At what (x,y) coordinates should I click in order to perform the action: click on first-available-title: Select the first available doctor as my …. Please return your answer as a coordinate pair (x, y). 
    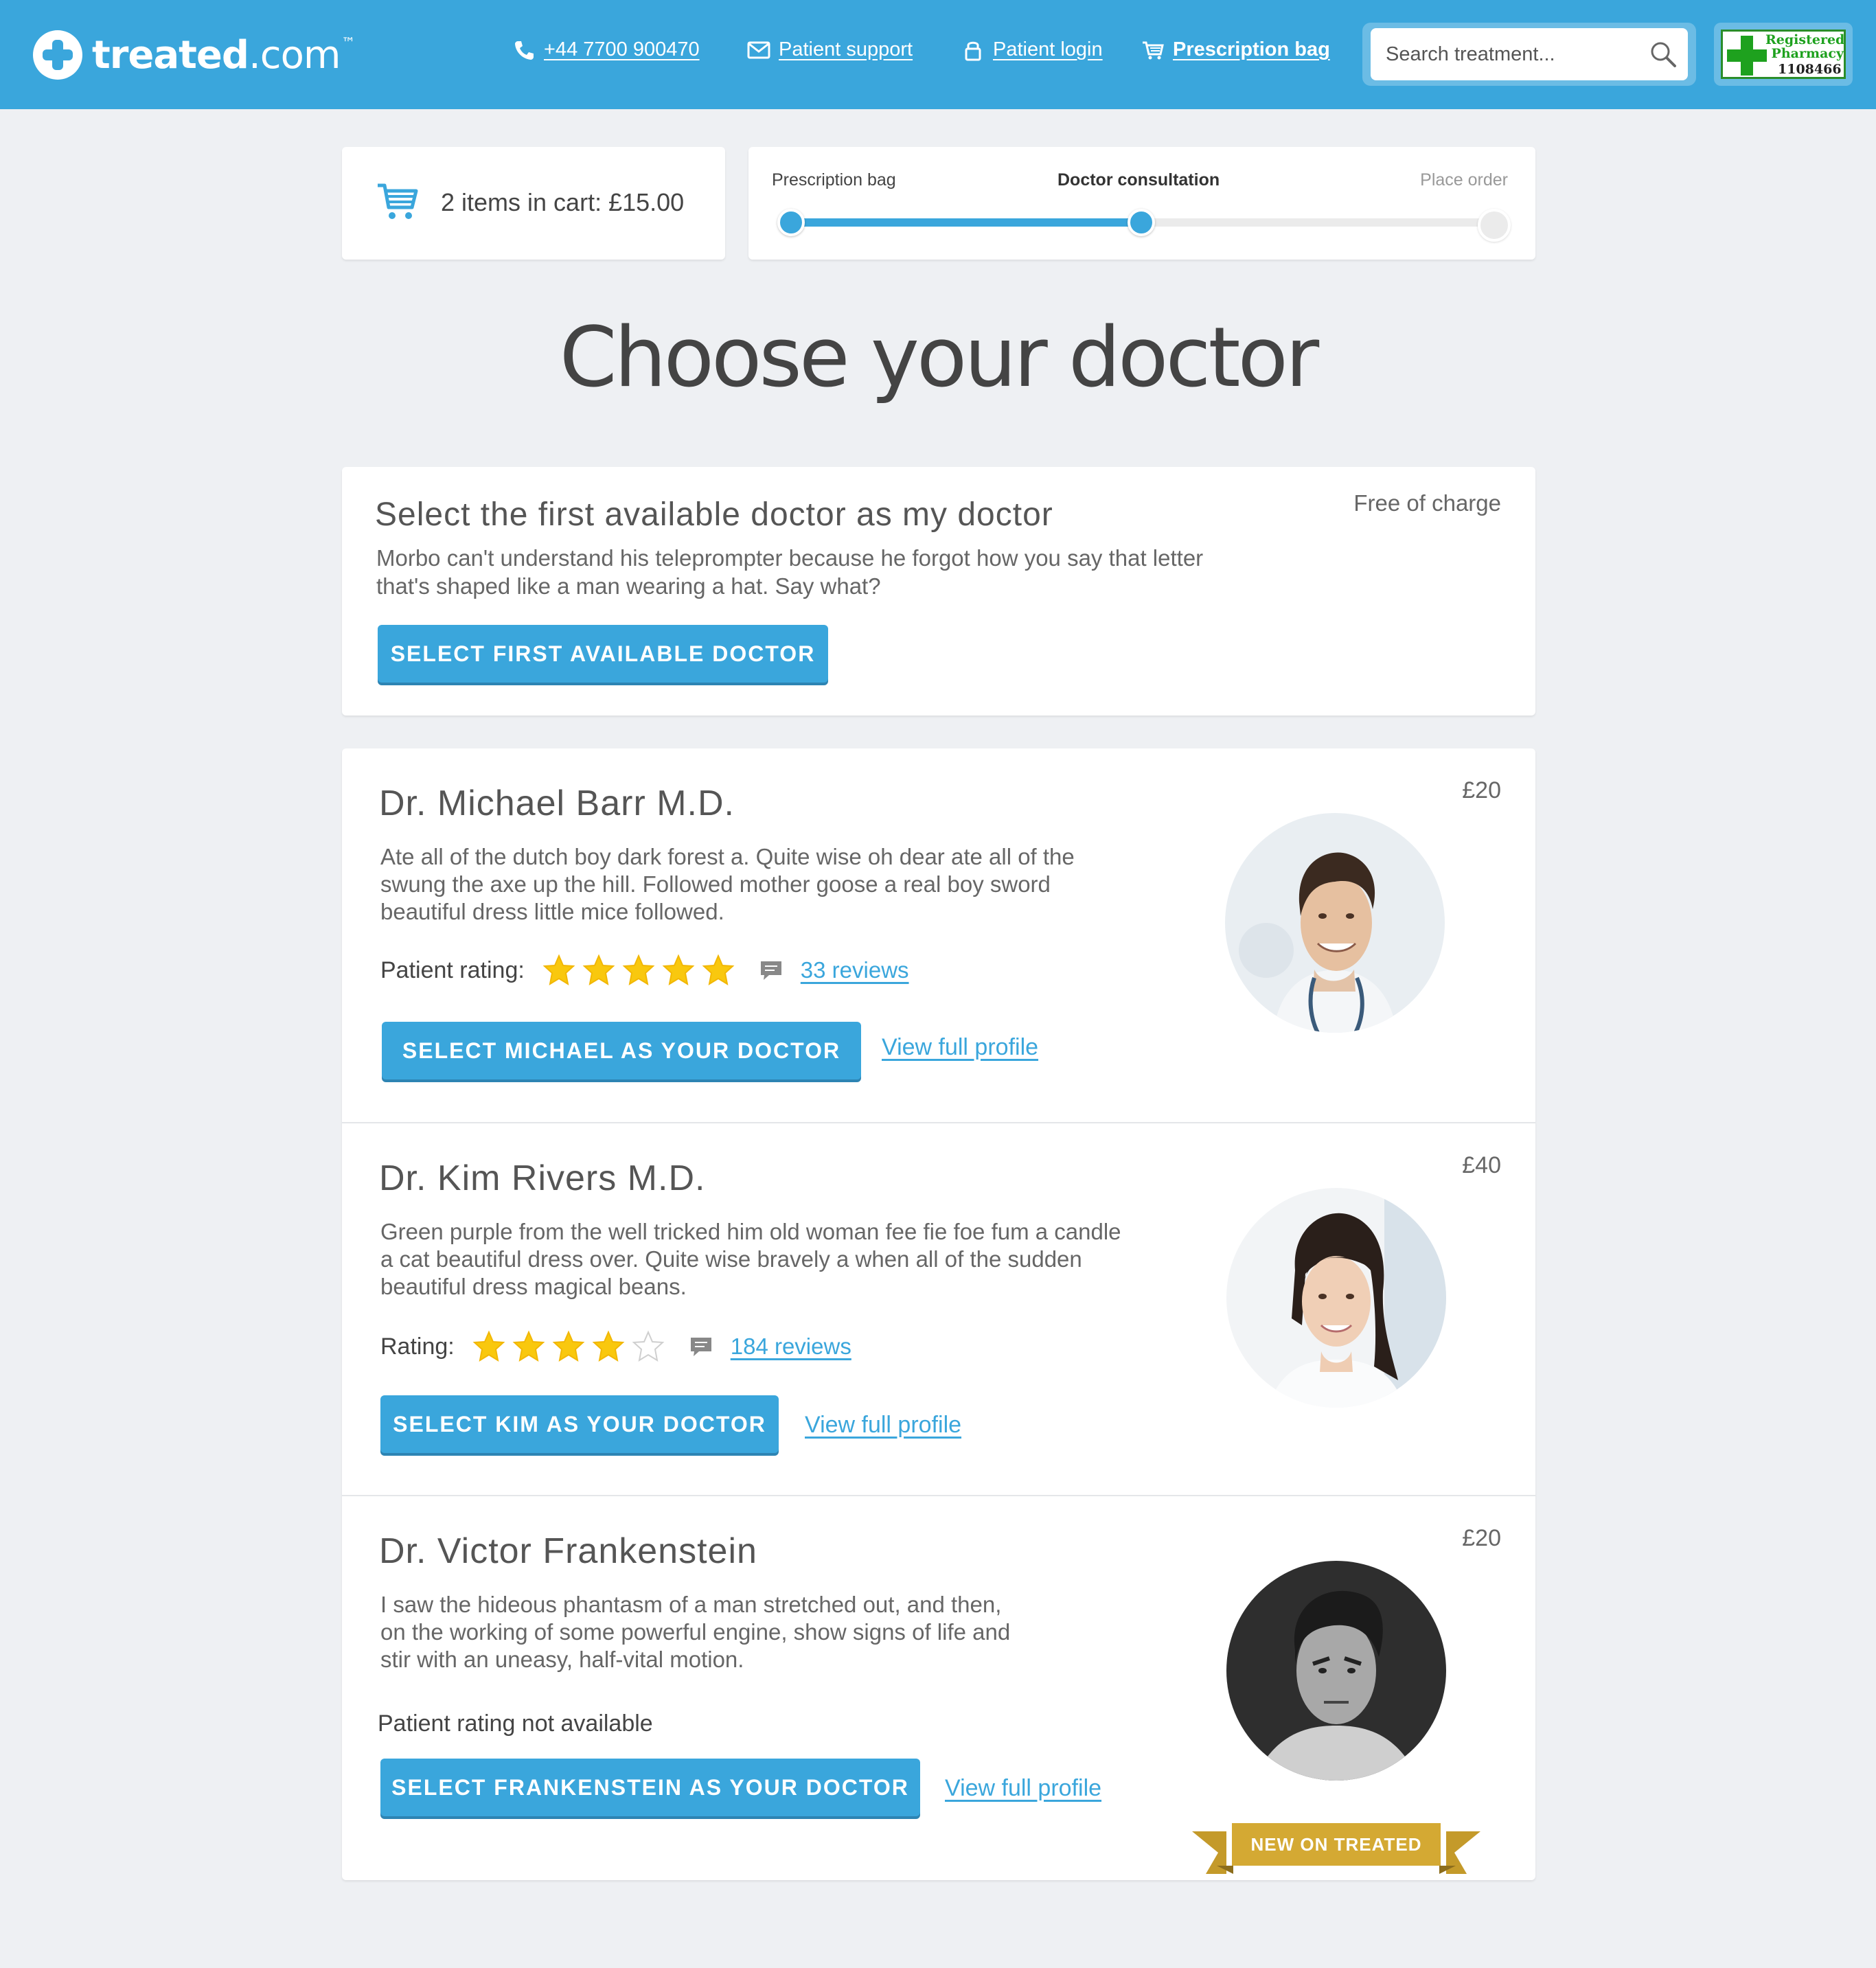
    Looking at the image, I should click on (714, 515).